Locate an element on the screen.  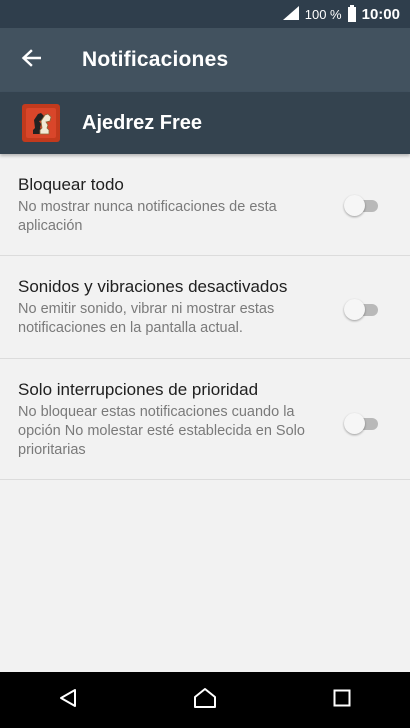
nav-home-button is located at coordinates (205, 700).